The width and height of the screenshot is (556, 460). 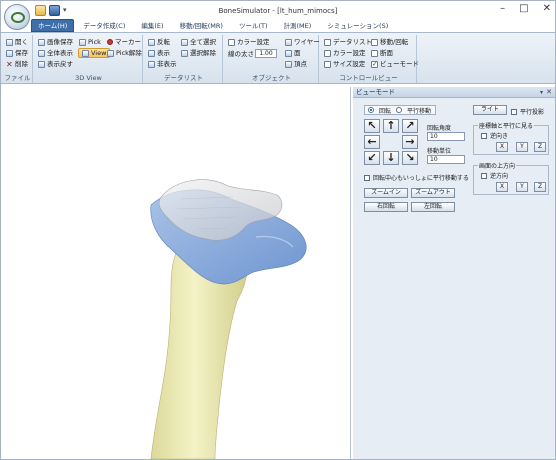 What do you see at coordinates (271, 78) in the screenshot?
I see `group-label-object: オブジェクト` at bounding box center [271, 78].